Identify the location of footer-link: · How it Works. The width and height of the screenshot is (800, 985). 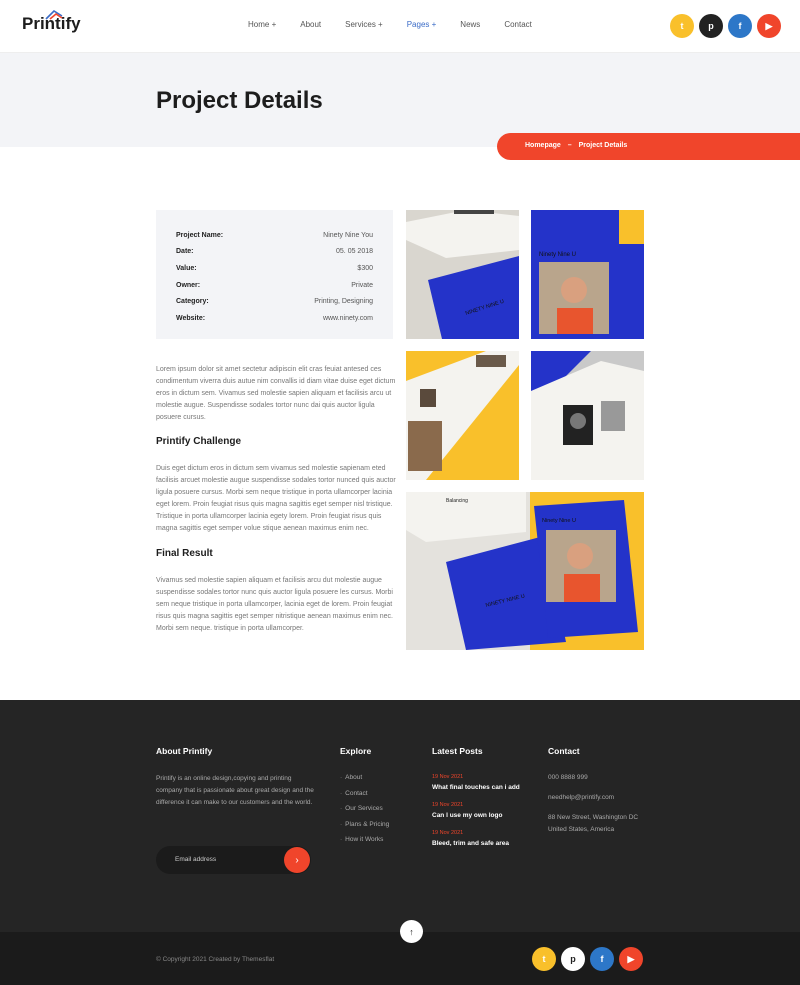
(380, 844).